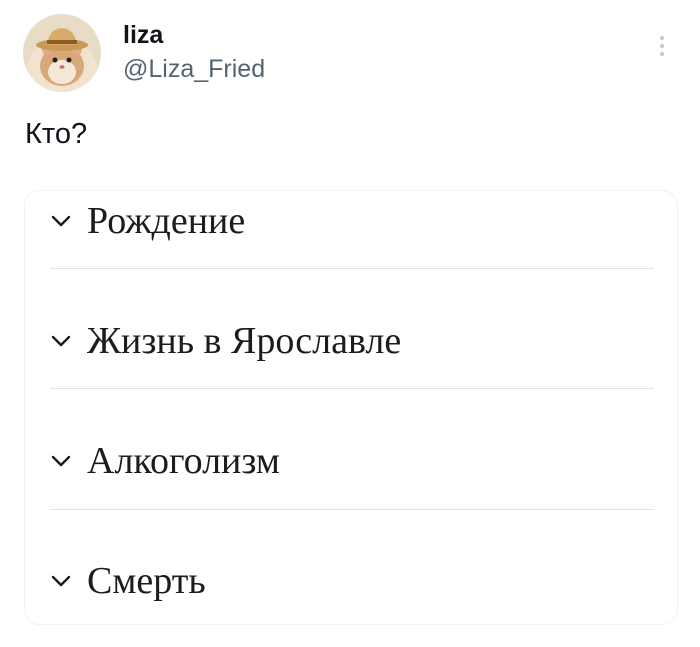  I want to click on section-life-in-yaroslavl: Жизнь в Ярославле, so click(353, 341).